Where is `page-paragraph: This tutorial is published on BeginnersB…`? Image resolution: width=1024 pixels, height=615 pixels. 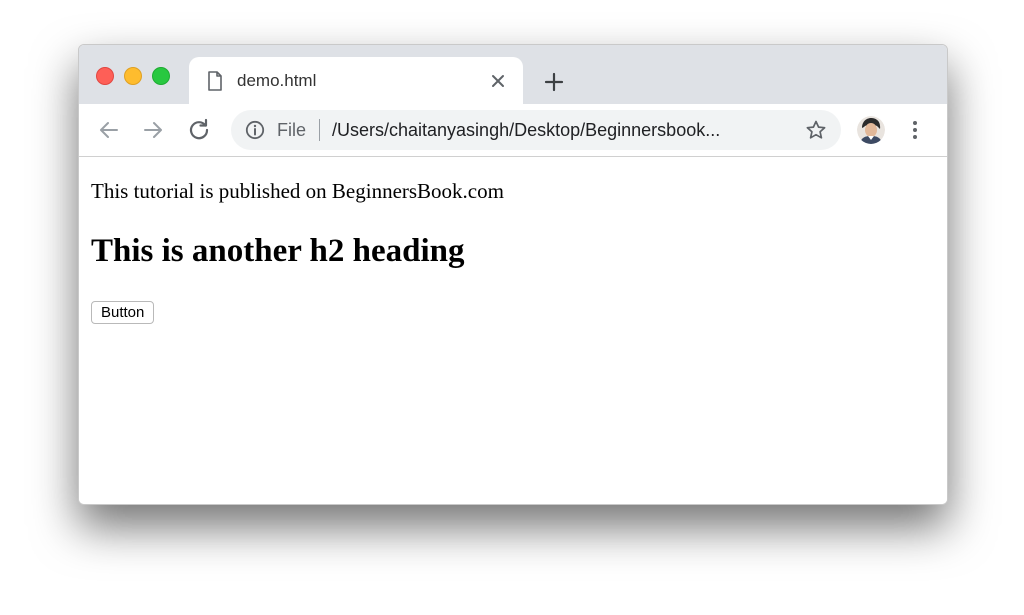 page-paragraph: This tutorial is published on BeginnersB… is located at coordinates (297, 191).